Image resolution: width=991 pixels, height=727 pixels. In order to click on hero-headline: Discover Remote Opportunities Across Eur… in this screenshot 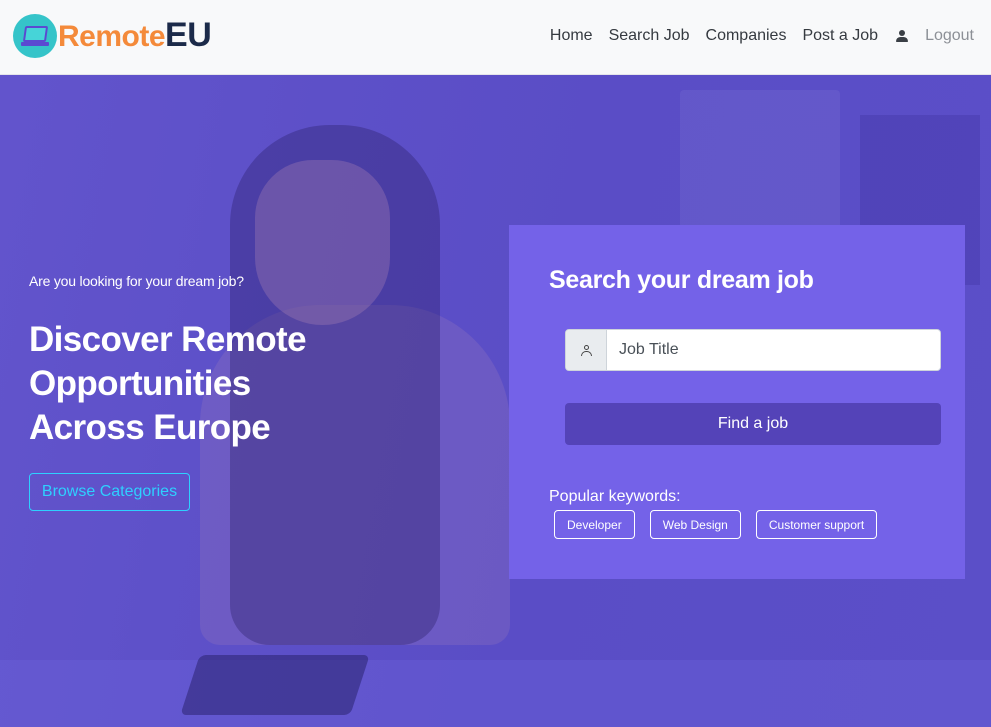, I will do `click(168, 383)`.